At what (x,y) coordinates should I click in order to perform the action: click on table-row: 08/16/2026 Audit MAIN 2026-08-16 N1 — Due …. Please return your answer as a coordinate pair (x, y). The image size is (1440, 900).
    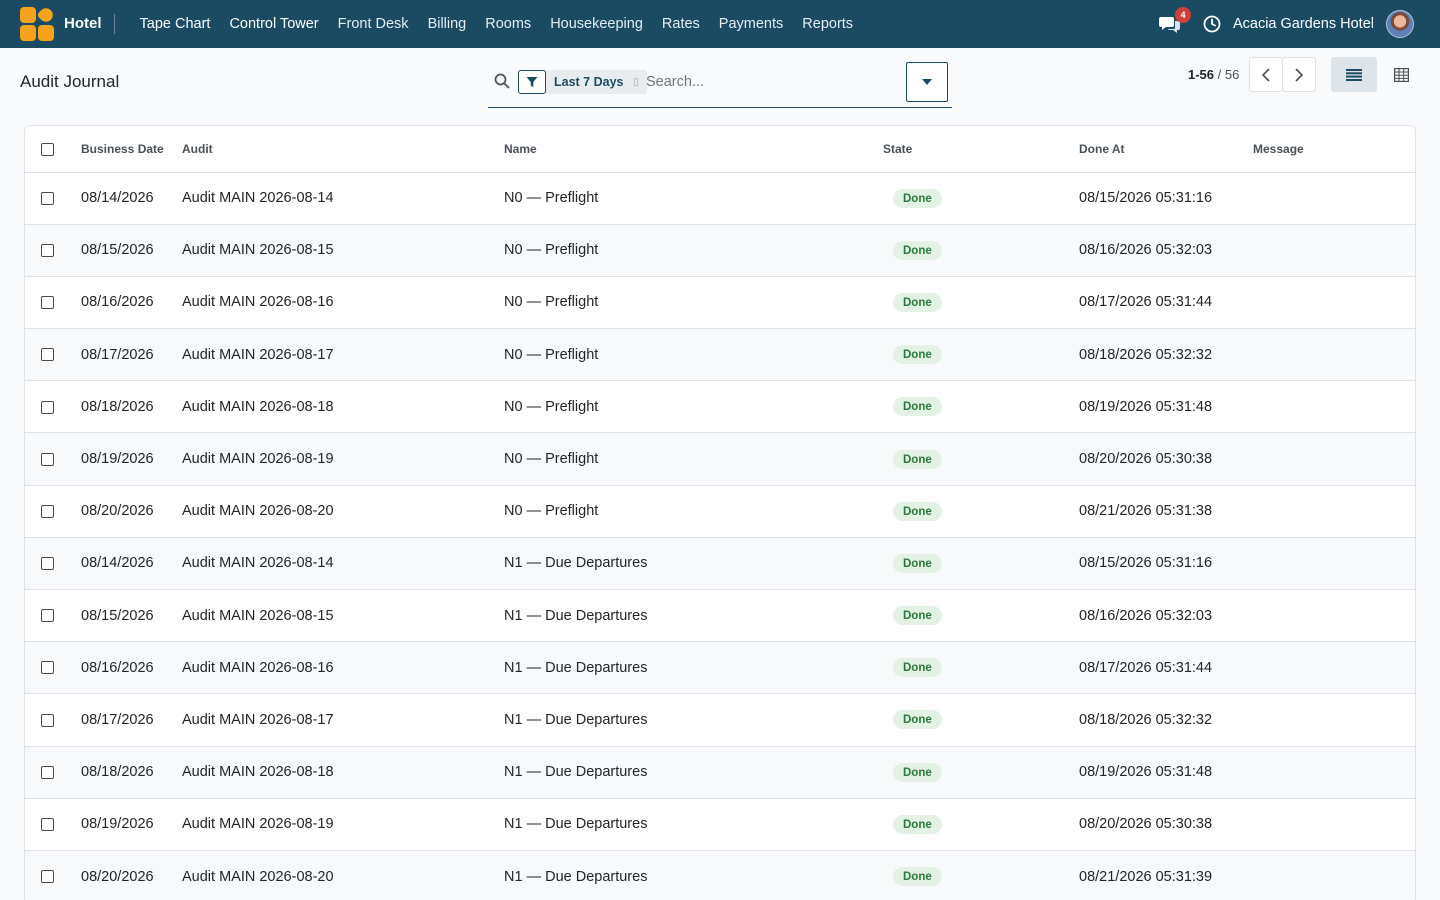
    Looking at the image, I should click on (720, 668).